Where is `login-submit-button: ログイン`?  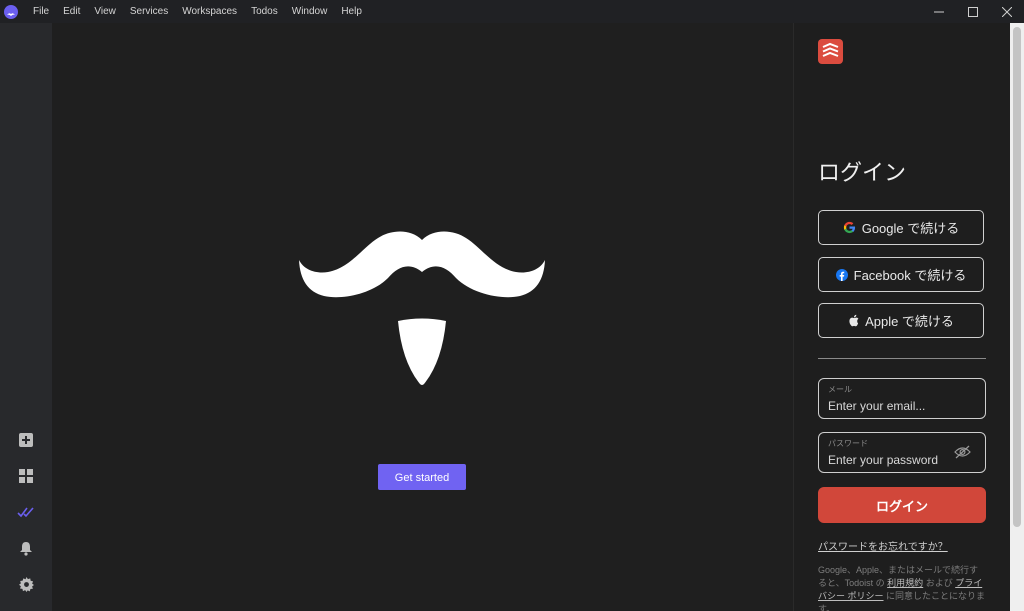 login-submit-button: ログイン is located at coordinates (902, 505).